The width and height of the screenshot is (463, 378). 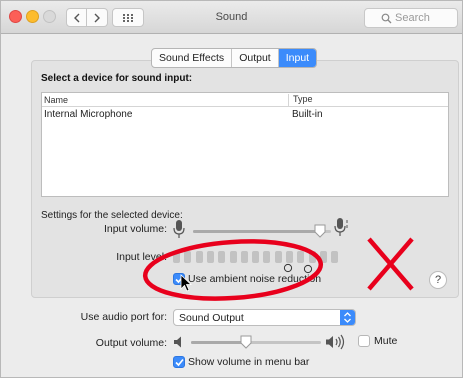 What do you see at coordinates (177, 342) in the screenshot?
I see `speaker-low-icon` at bounding box center [177, 342].